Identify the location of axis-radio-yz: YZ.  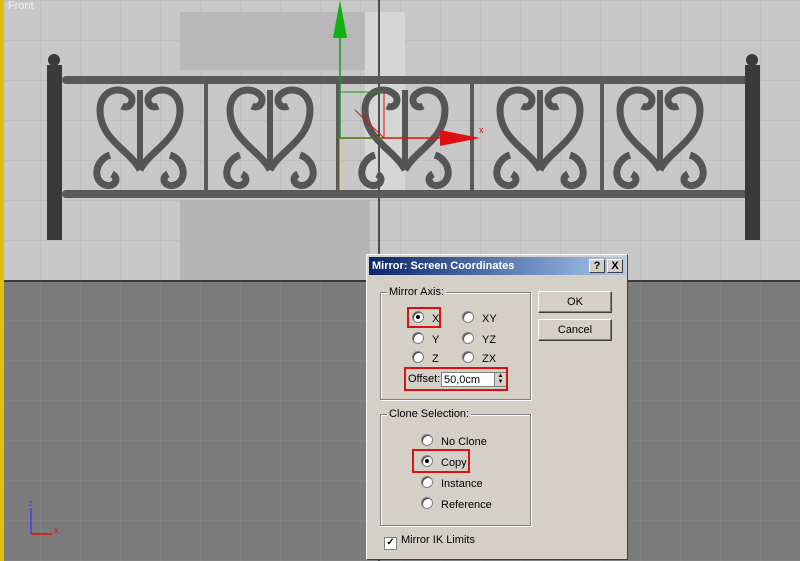
(479, 339).